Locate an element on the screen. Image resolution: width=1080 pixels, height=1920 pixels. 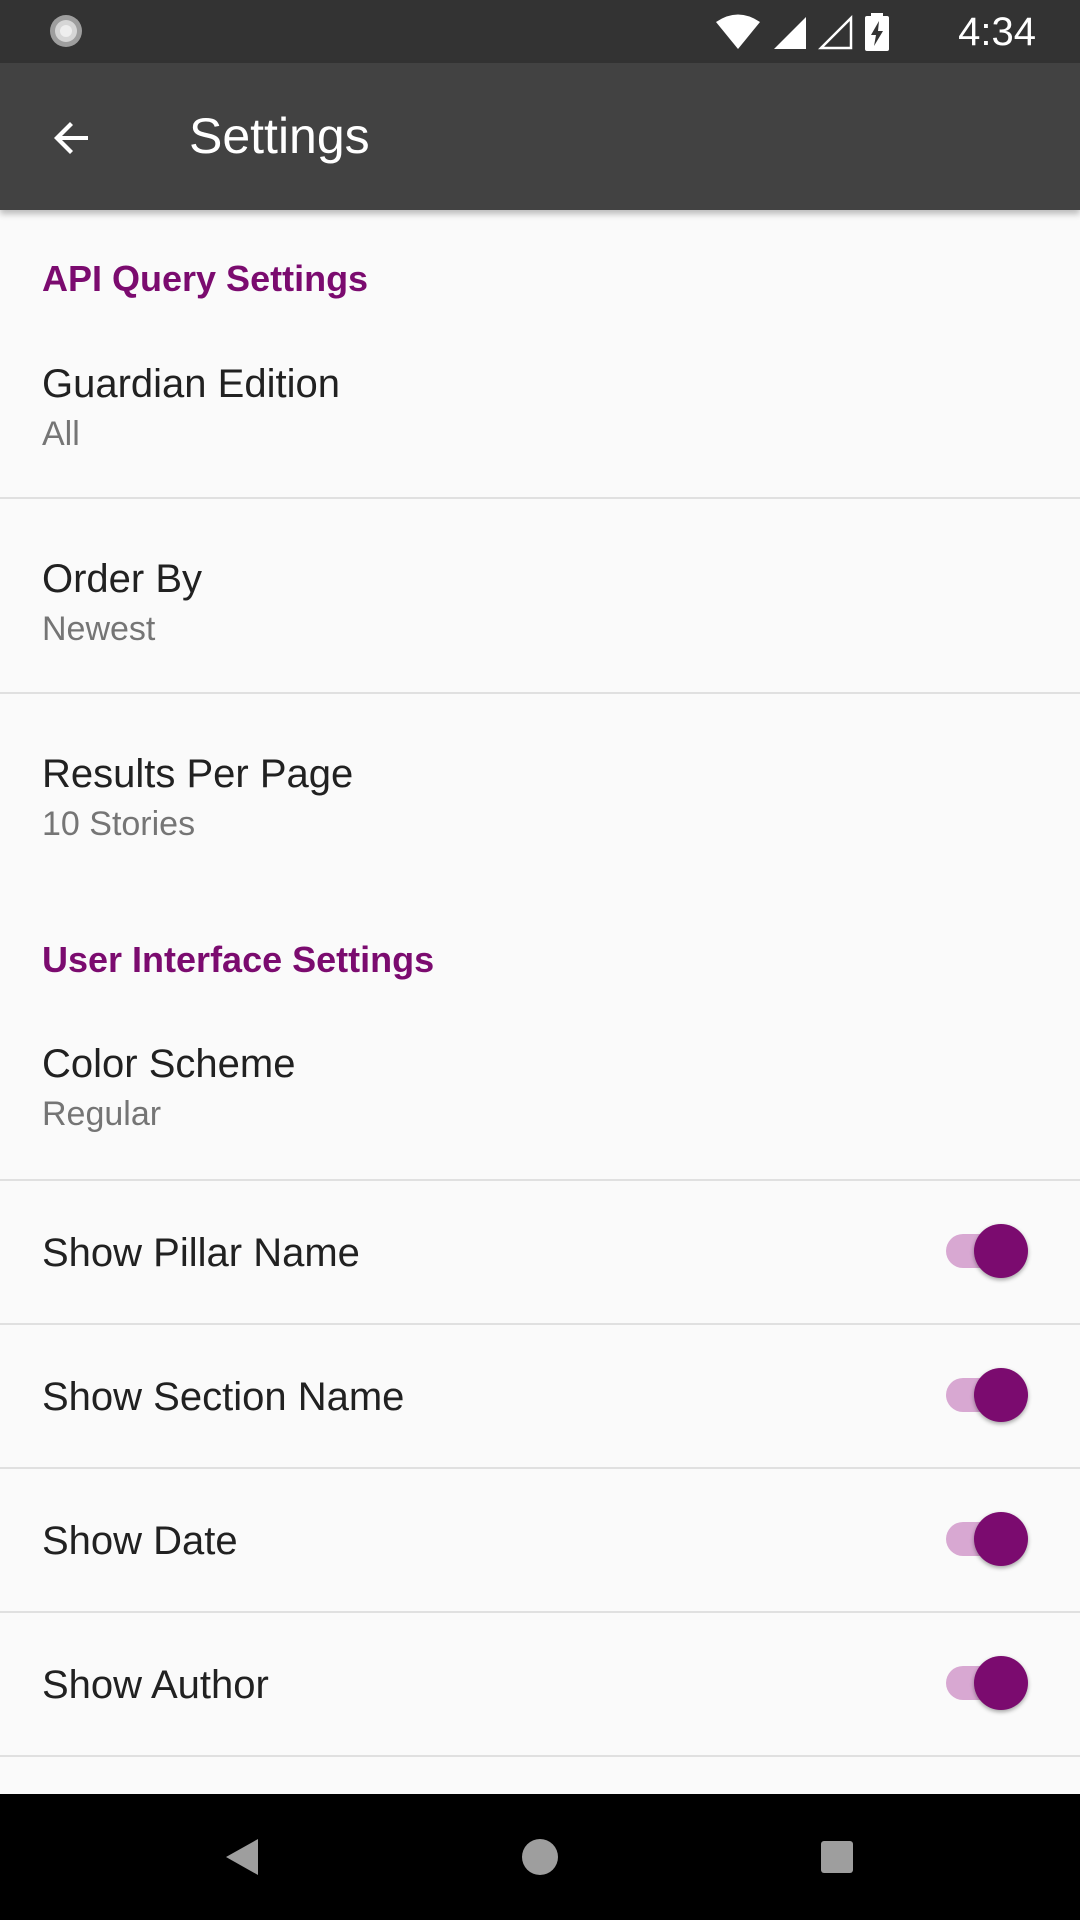
section-header-api-query: API Query Settings is located at coordinates (205, 278).